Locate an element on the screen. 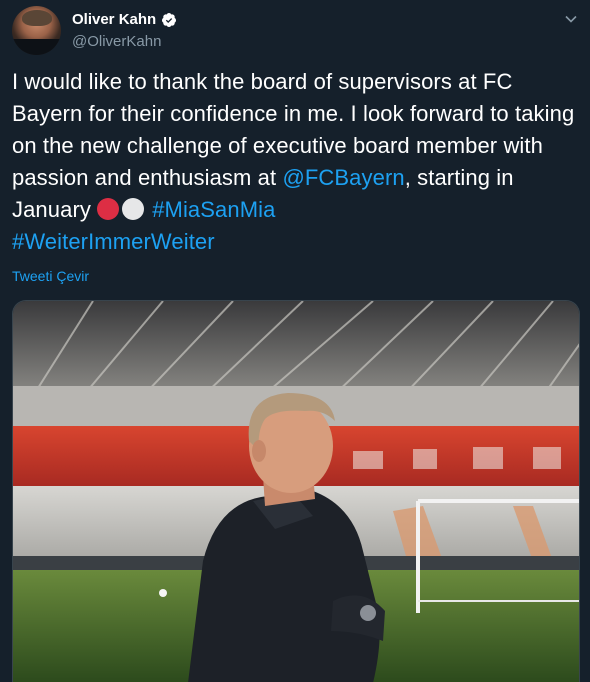  avatar-hair is located at coordinates (37, 18).